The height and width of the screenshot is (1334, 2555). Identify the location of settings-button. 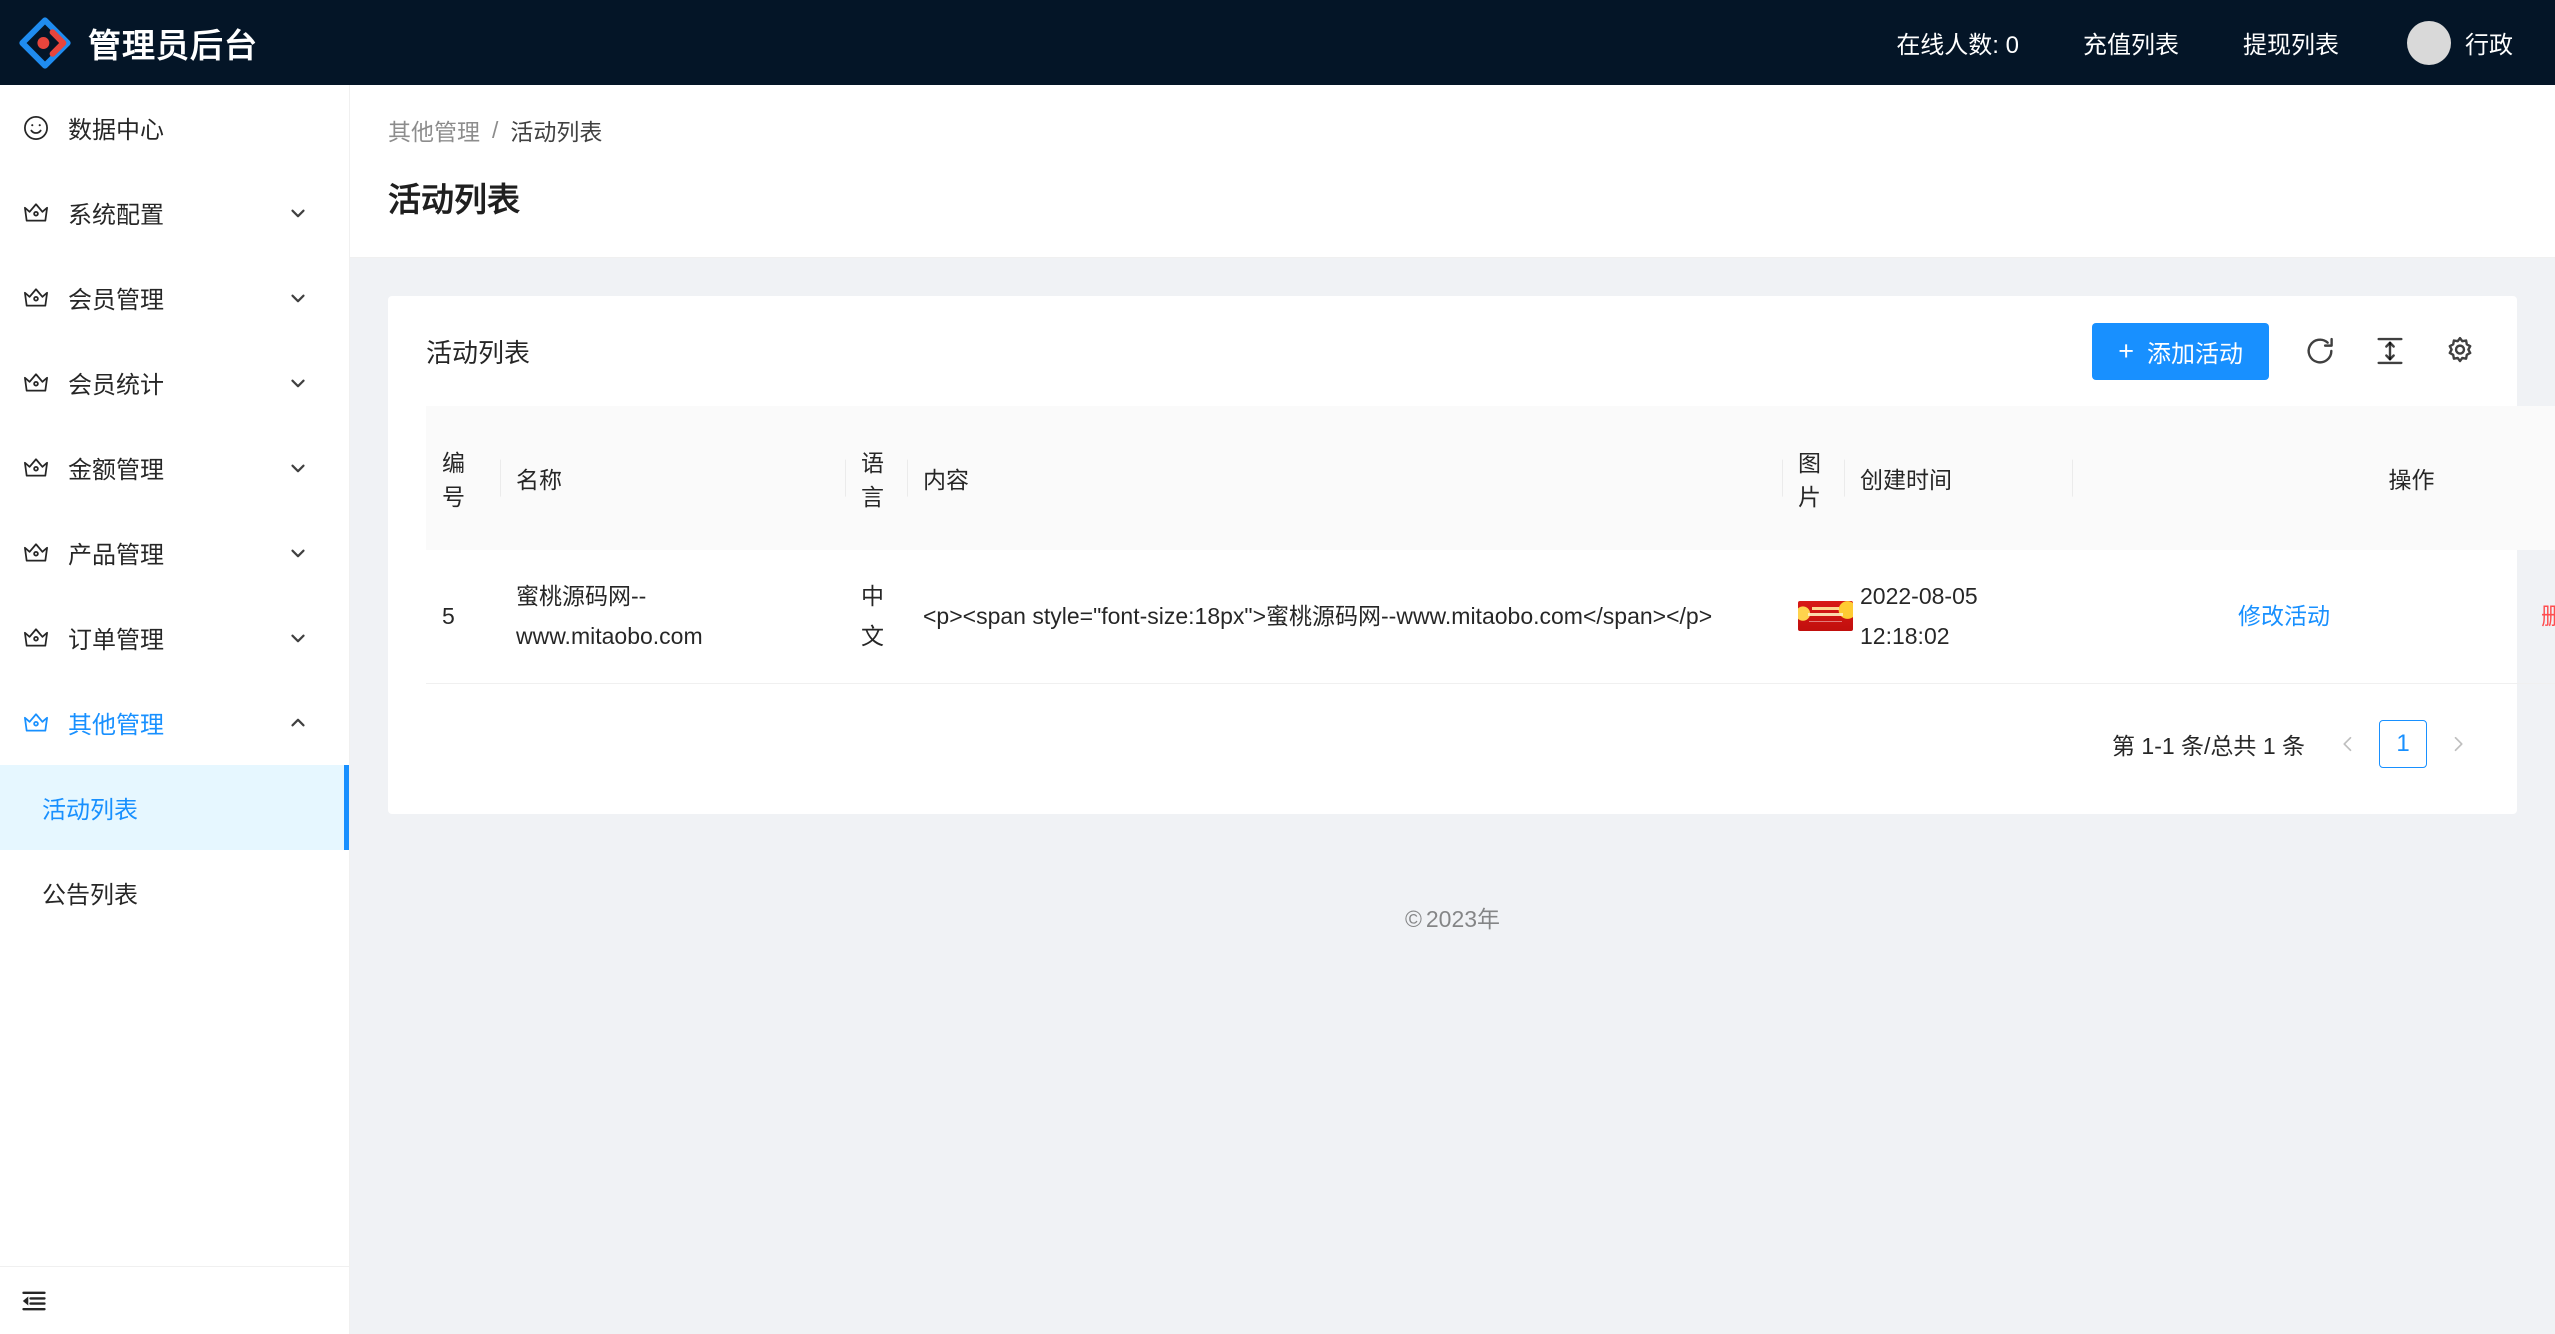
(2460, 351).